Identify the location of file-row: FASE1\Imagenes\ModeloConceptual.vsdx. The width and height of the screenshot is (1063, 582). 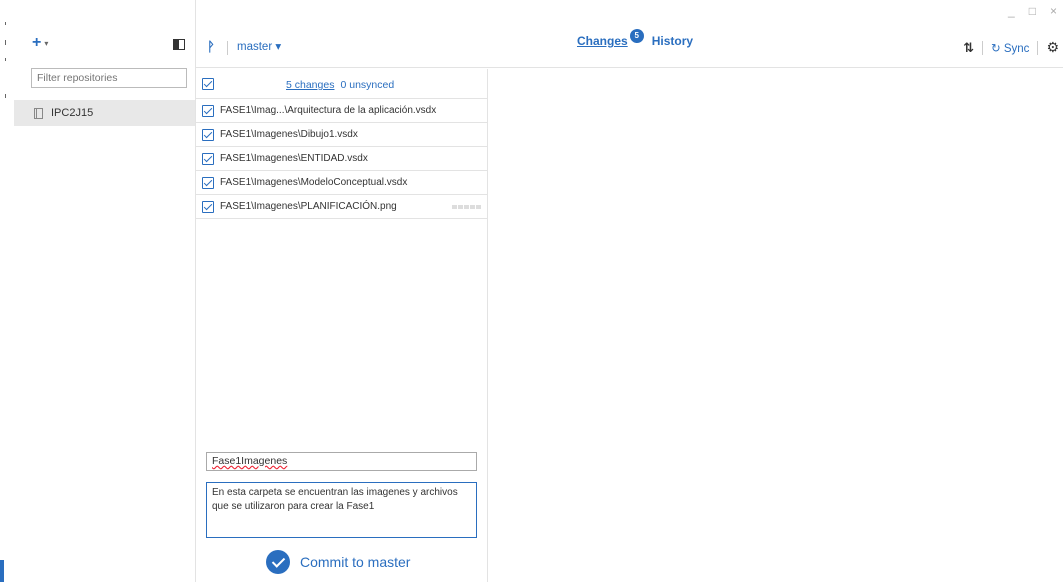
(341, 183).